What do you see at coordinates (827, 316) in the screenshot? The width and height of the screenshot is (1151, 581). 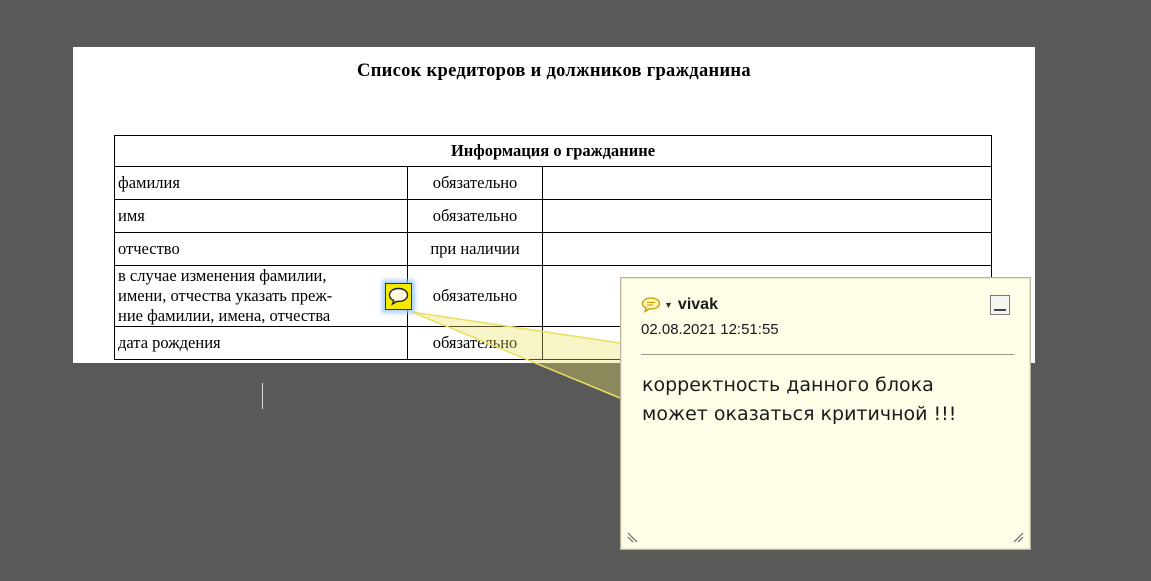 I see `popup-header: ▼ vivak 02.08.2021 12:51:55` at bounding box center [827, 316].